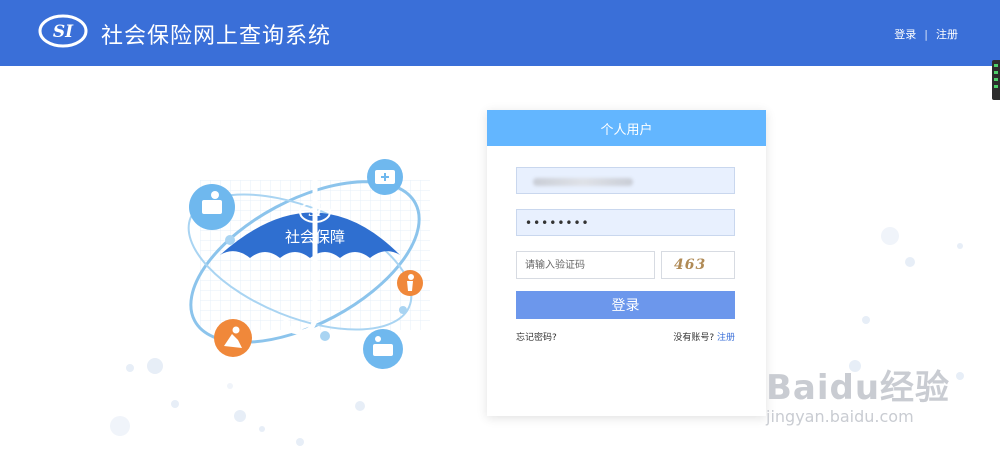  Describe the element at coordinates (698, 265) in the screenshot. I see `captcha-image: 463` at that location.